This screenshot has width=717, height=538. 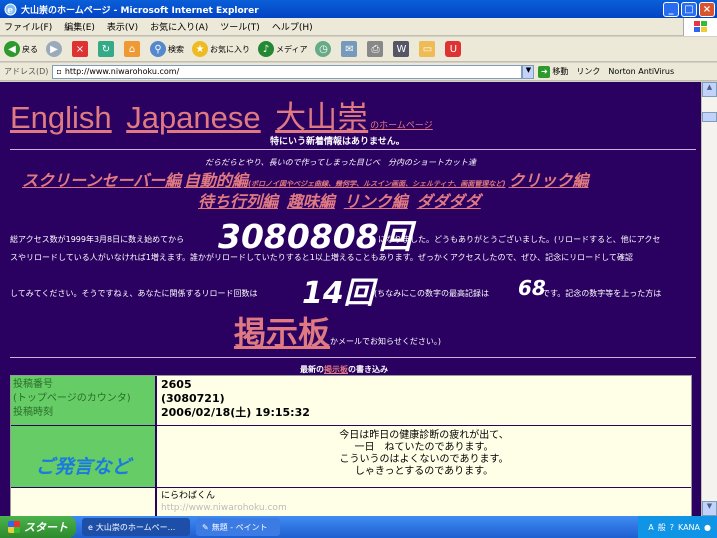 What do you see at coordinates (179, 26) in the screenshot?
I see `menu-favorites: お気に入り(A)` at bounding box center [179, 26].